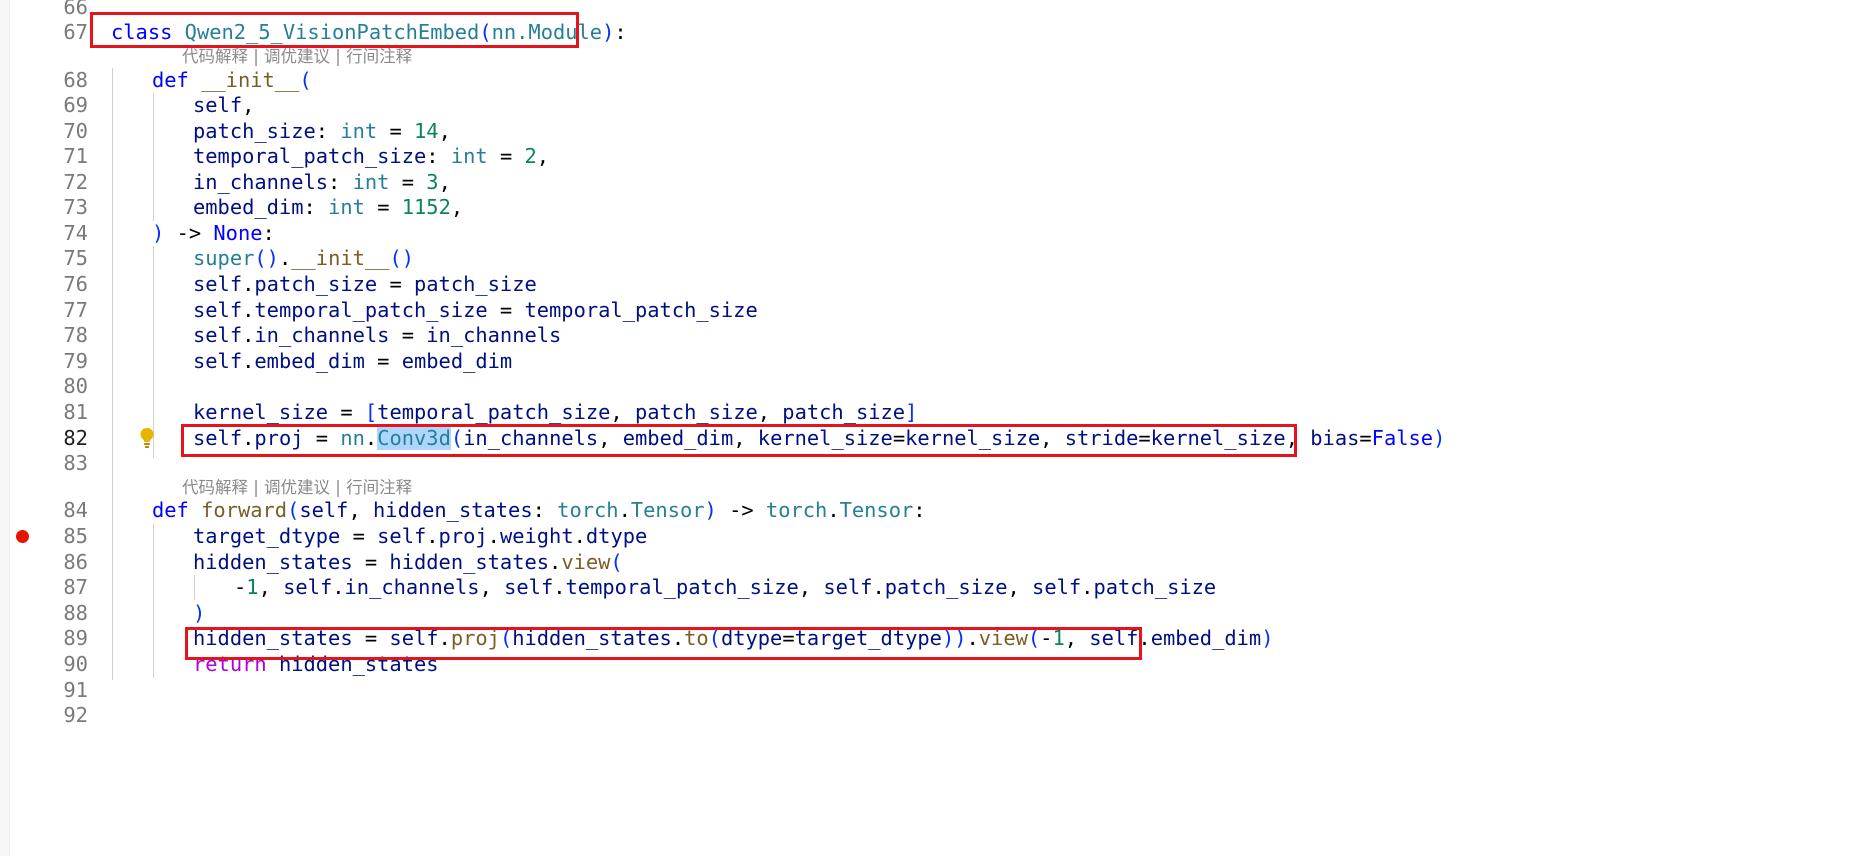 The width and height of the screenshot is (1872, 856). What do you see at coordinates (936, 715) in the screenshot?
I see `code-line-92: 92` at bounding box center [936, 715].